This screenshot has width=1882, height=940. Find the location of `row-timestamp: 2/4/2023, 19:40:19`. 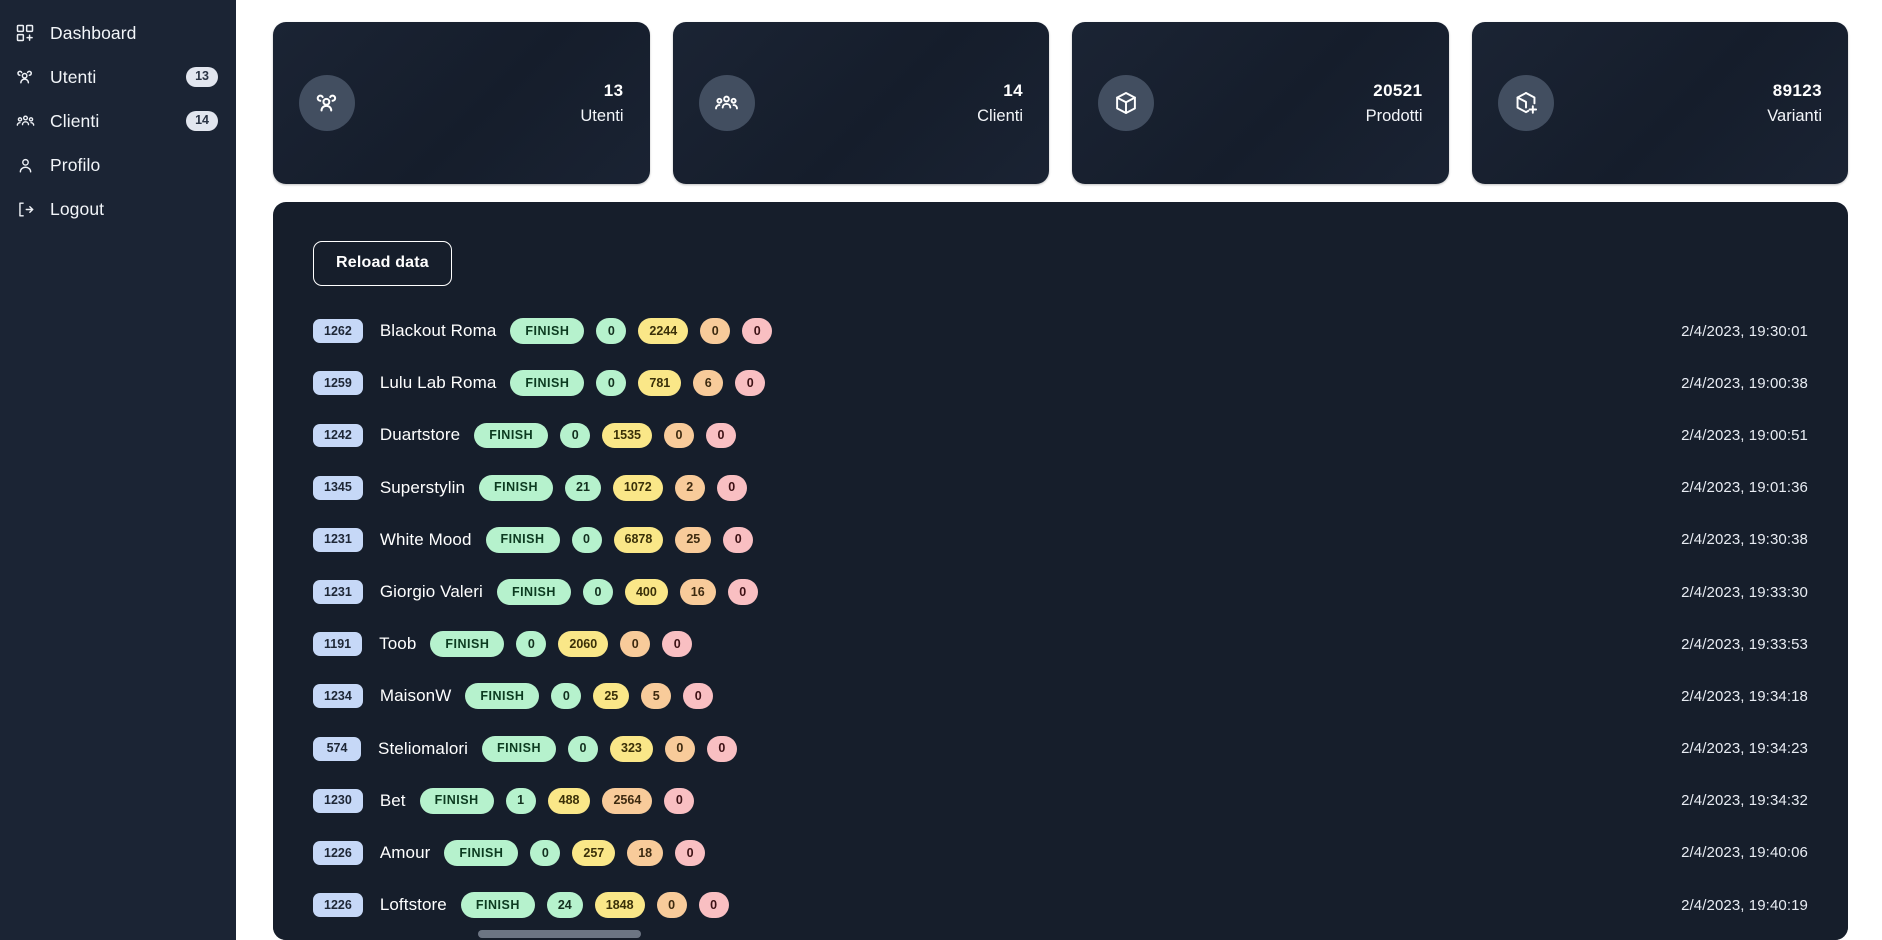

row-timestamp: 2/4/2023, 19:40:19 is located at coordinates (1744, 905).